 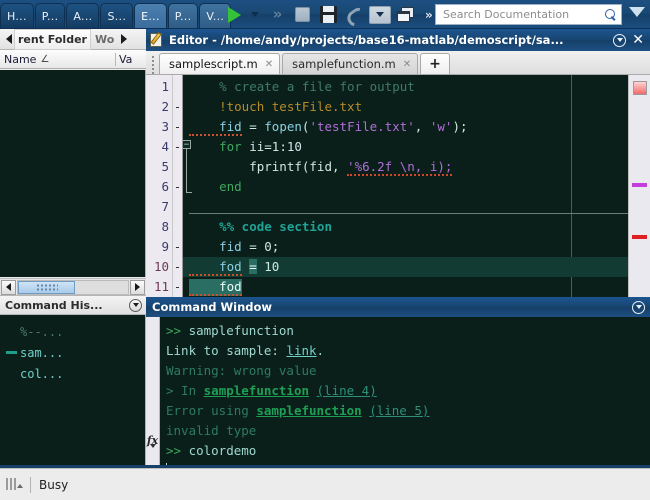 What do you see at coordinates (638, 307) in the screenshot?
I see `command-window-options-button` at bounding box center [638, 307].